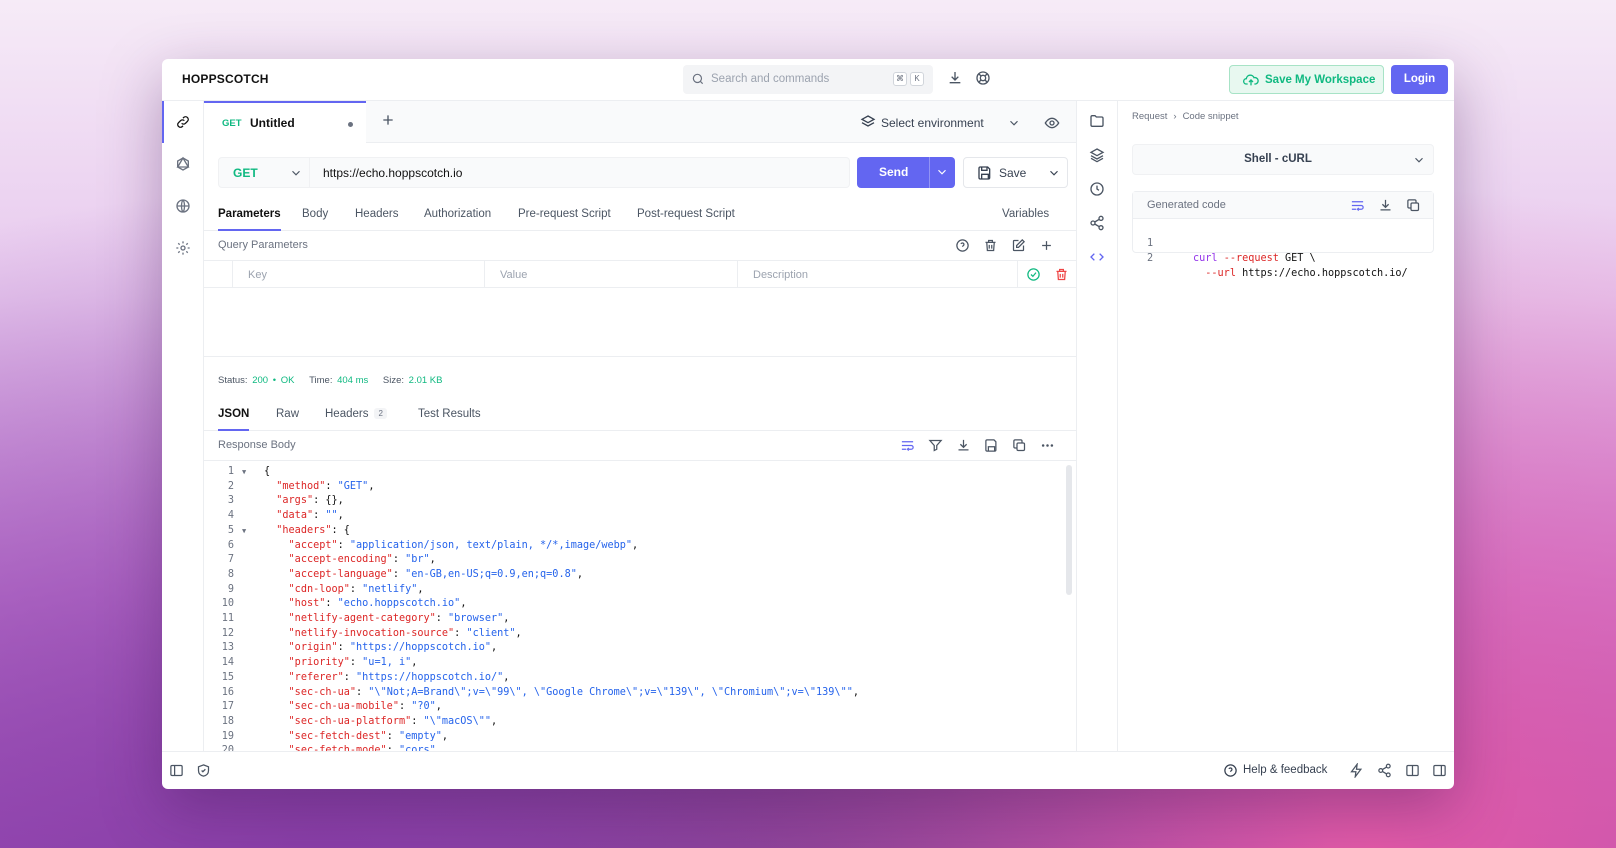 The width and height of the screenshot is (1616, 848). Describe the element at coordinates (353, 380) in the screenshot. I see `time-value: 404 ms` at that location.